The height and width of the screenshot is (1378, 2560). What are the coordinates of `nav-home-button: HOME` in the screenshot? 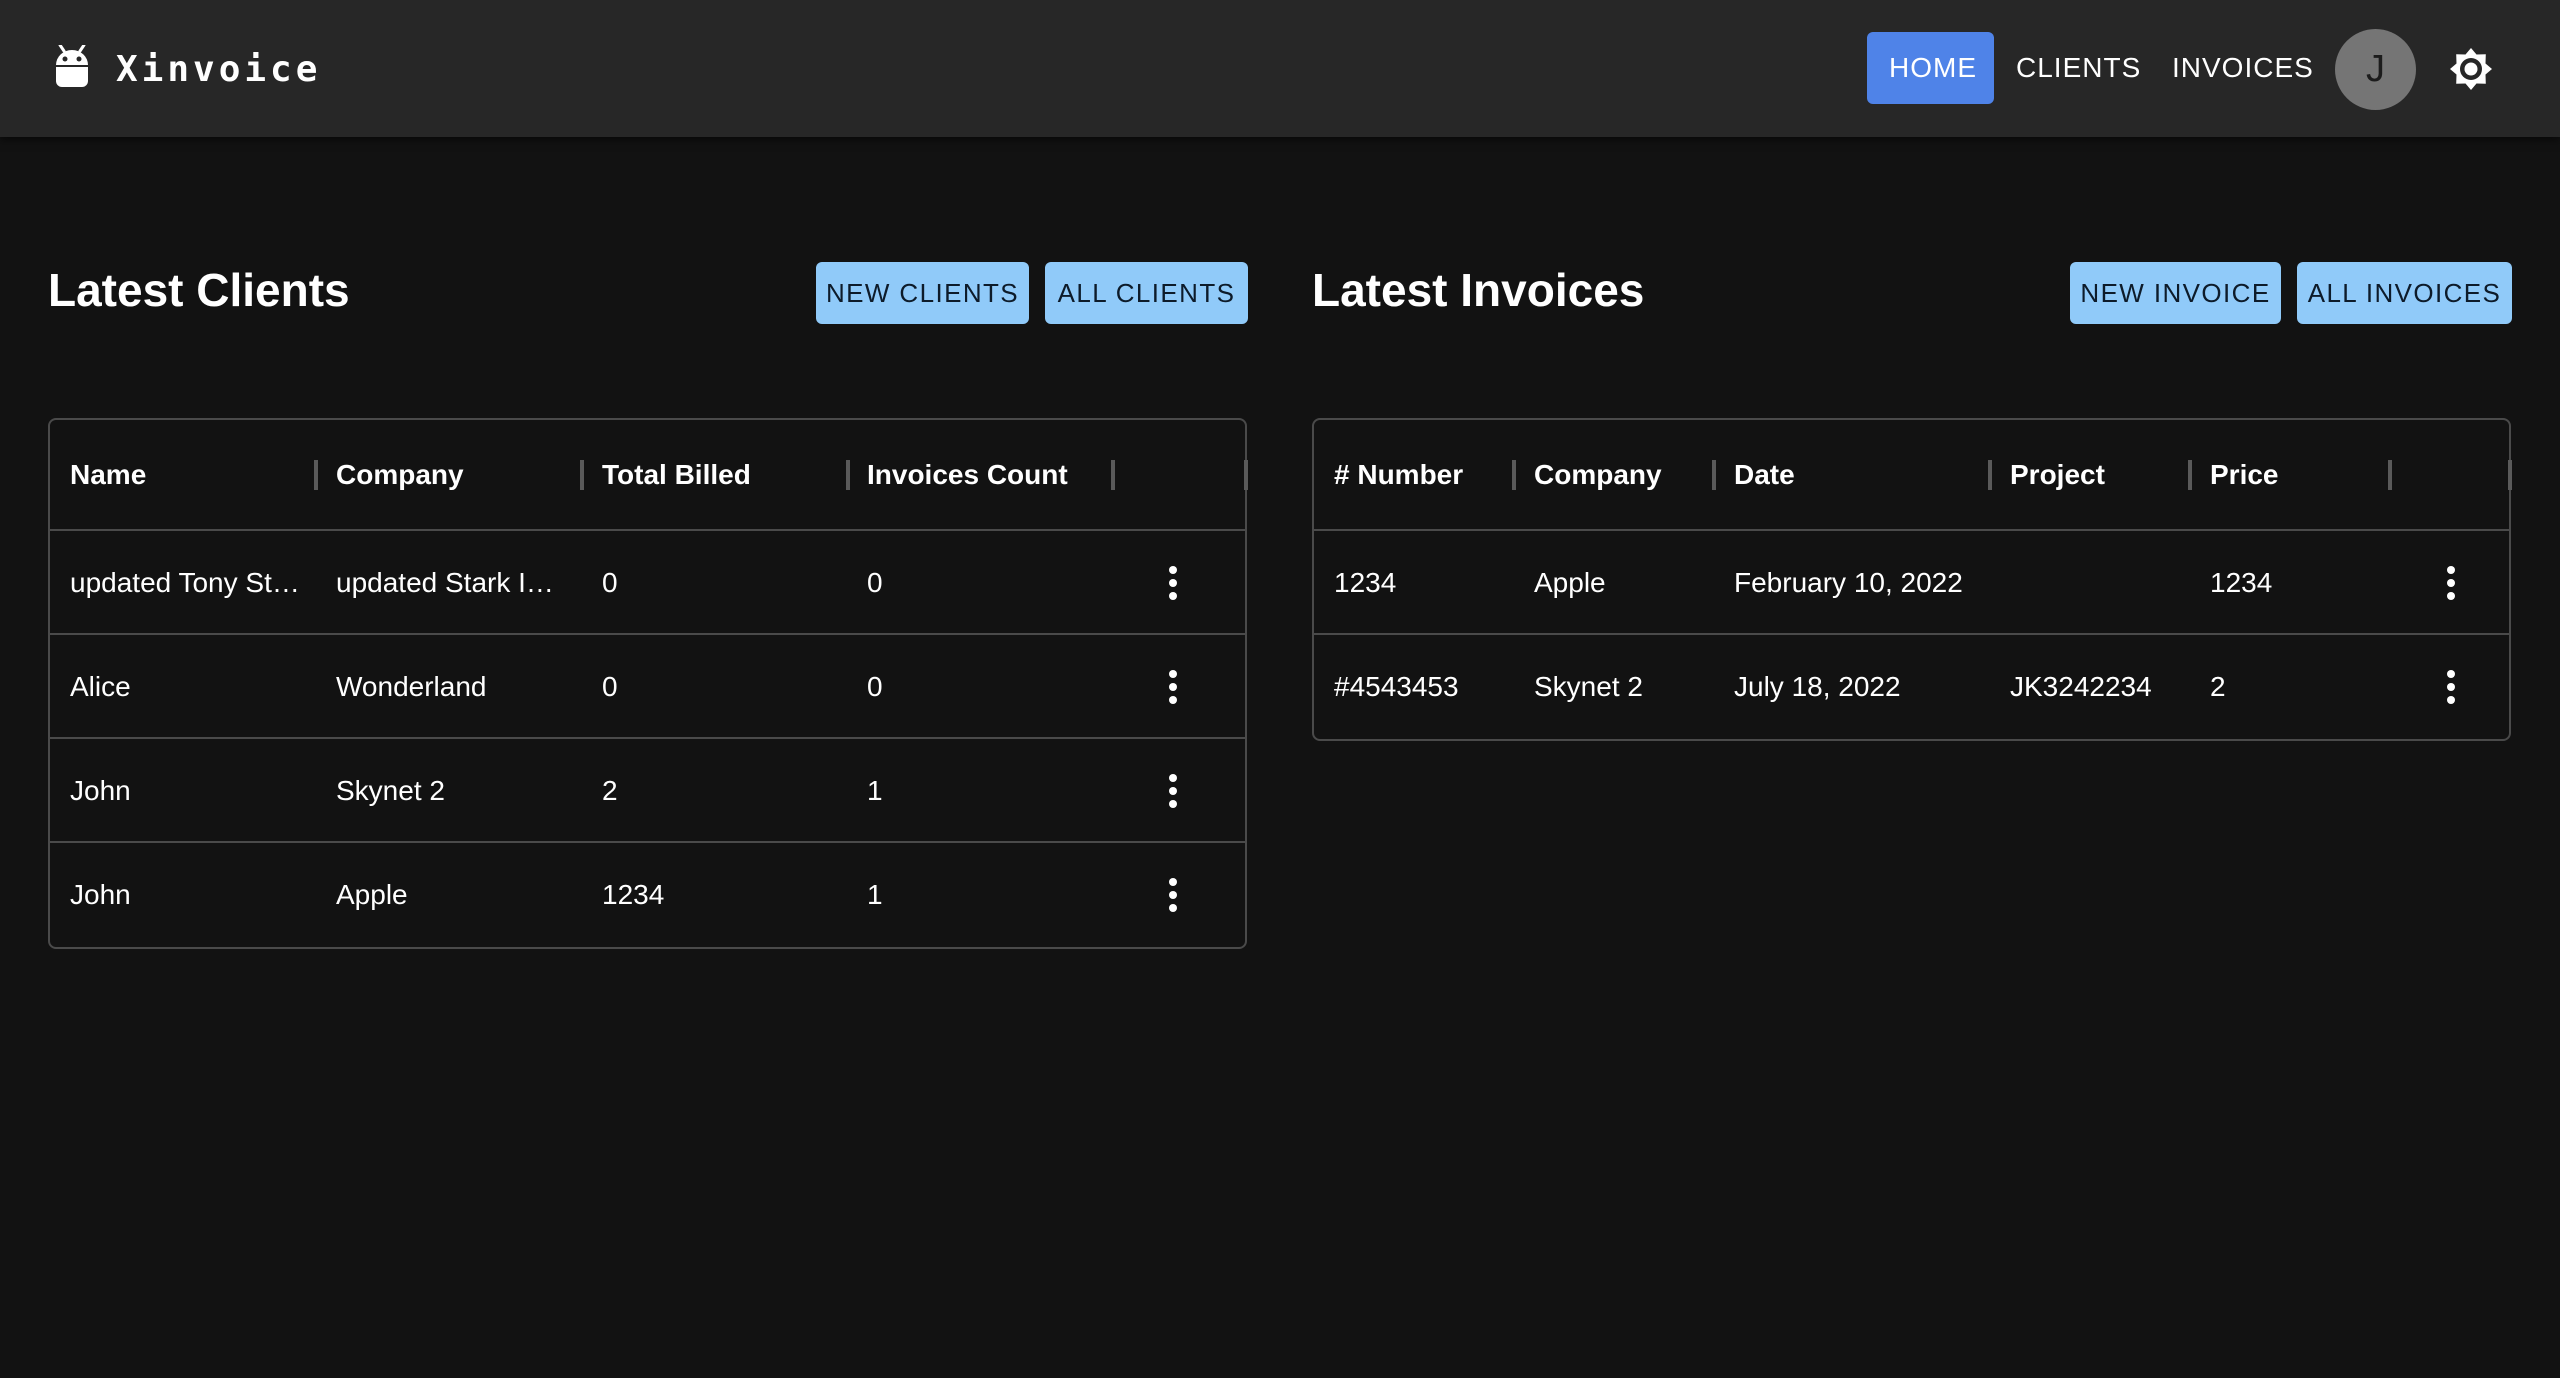 It's located at (1930, 68).